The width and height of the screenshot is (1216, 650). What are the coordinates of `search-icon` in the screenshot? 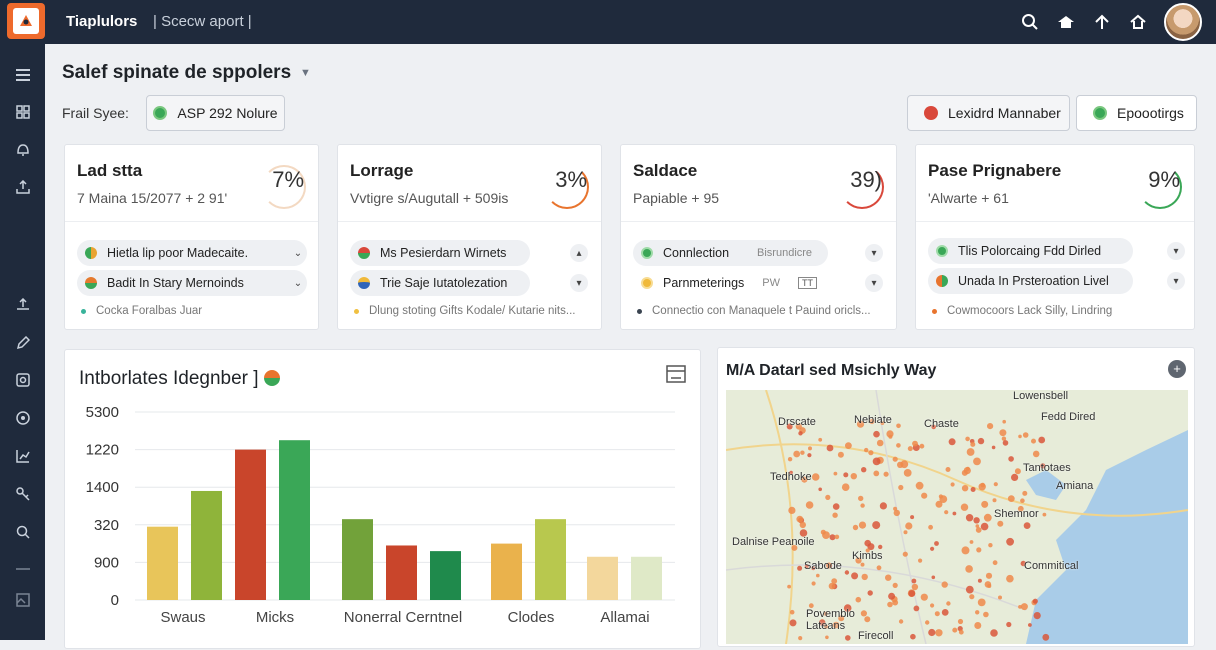 It's located at (1030, 22).